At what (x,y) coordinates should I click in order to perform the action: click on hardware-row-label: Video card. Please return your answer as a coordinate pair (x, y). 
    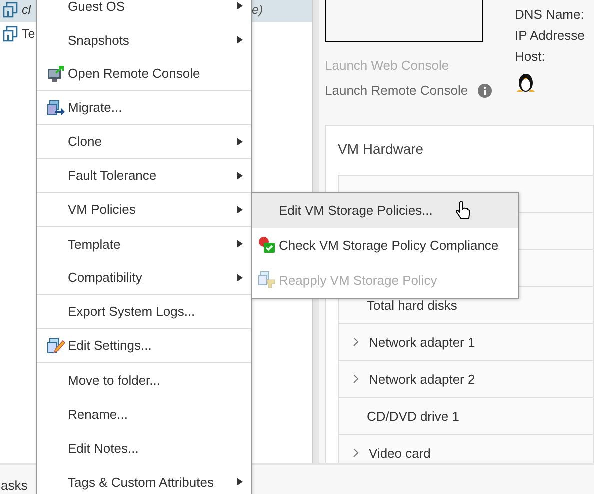
    Looking at the image, I should click on (400, 453).